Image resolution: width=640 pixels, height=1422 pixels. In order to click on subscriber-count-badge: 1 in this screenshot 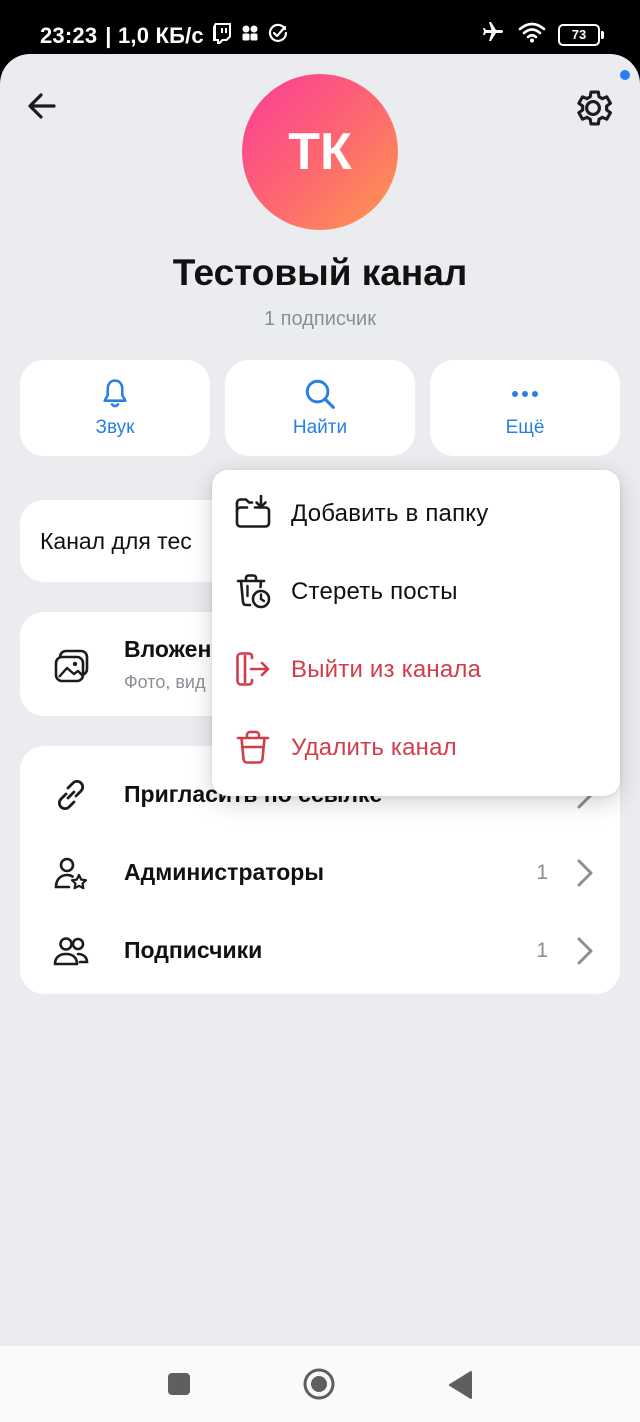, I will do `click(542, 950)`.